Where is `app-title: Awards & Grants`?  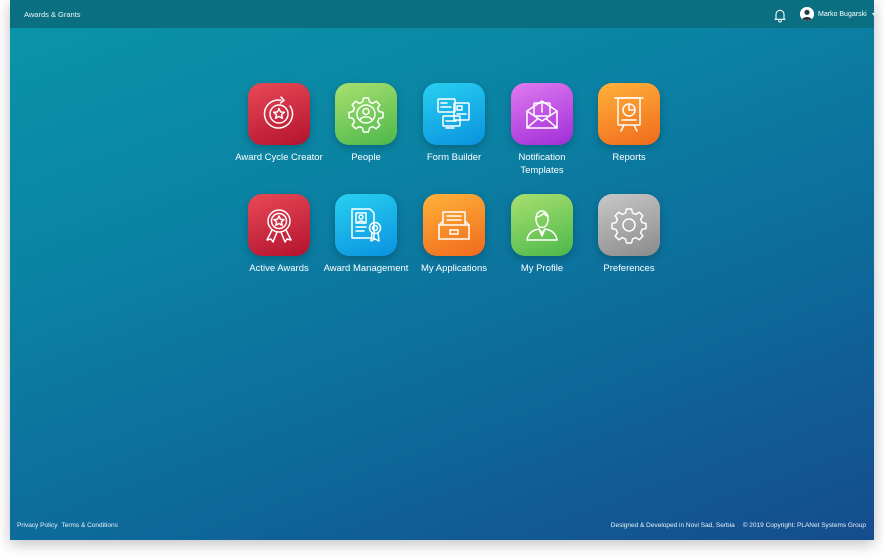
app-title: Awards & Grants is located at coordinates (52, 14).